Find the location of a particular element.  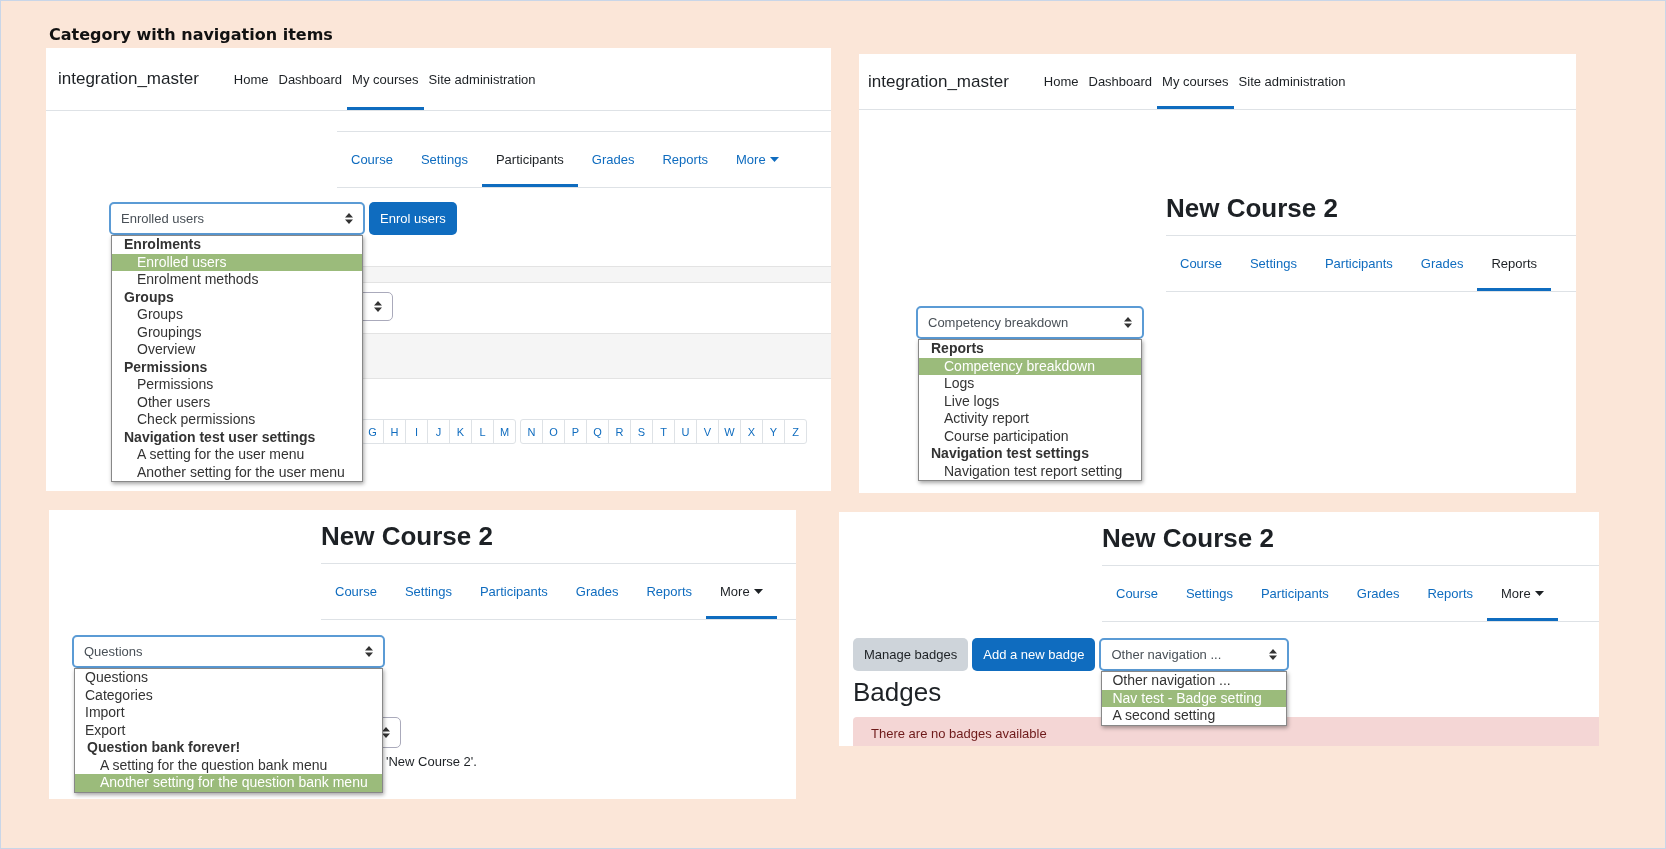

dropdown-option: Another setting for the user menu is located at coordinates (237, 472).